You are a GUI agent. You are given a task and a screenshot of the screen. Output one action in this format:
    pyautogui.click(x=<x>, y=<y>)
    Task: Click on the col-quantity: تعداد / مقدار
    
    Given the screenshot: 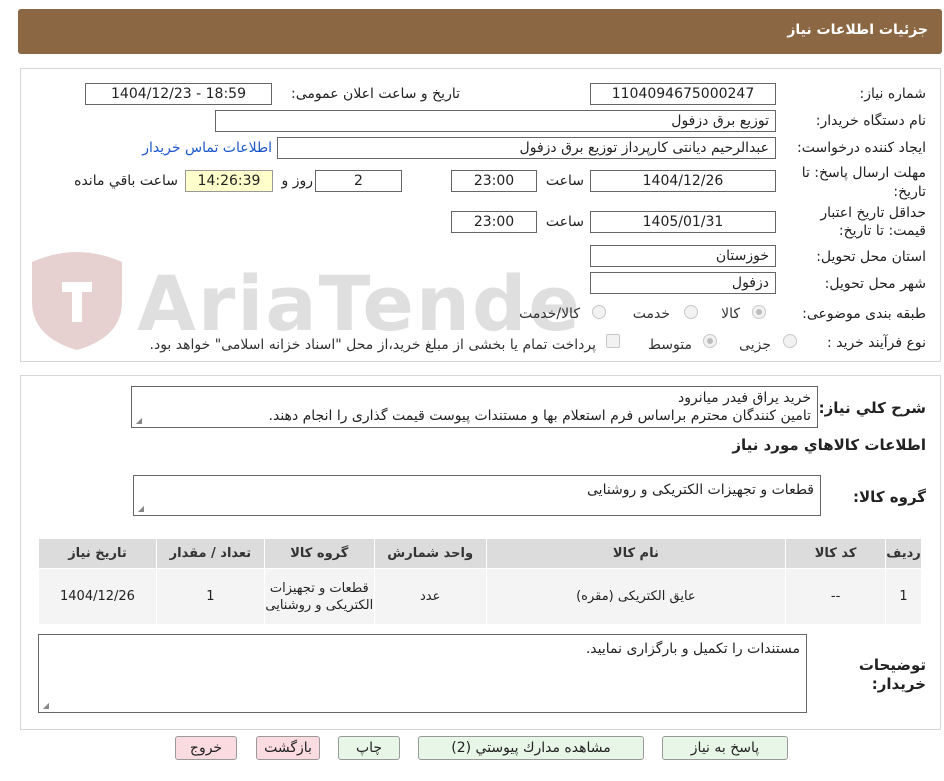 What is the action you would take?
    pyautogui.click(x=210, y=553)
    